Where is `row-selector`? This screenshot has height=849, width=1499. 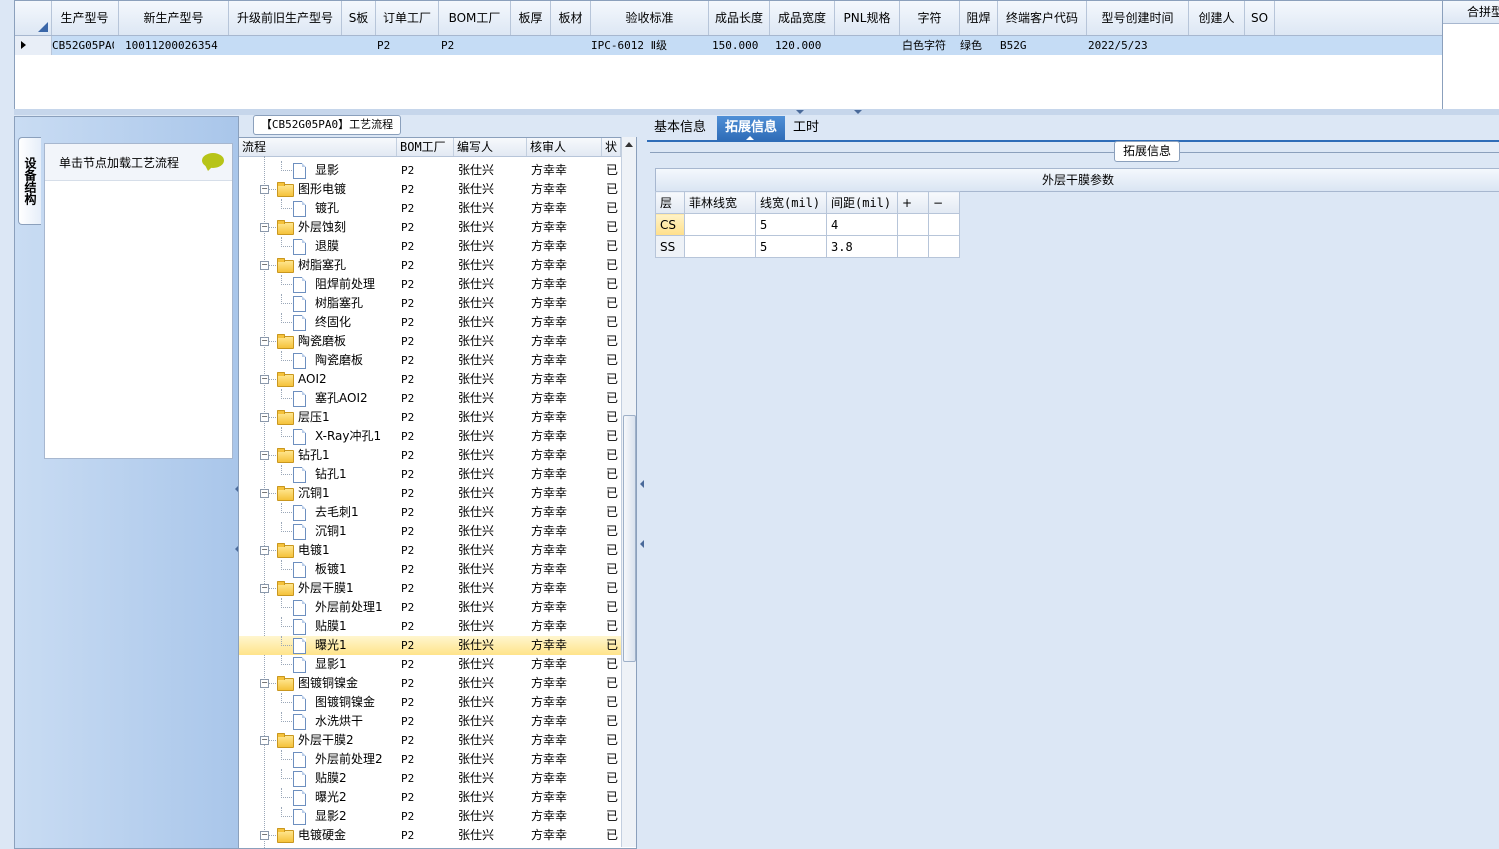
row-selector is located at coordinates (33, 45).